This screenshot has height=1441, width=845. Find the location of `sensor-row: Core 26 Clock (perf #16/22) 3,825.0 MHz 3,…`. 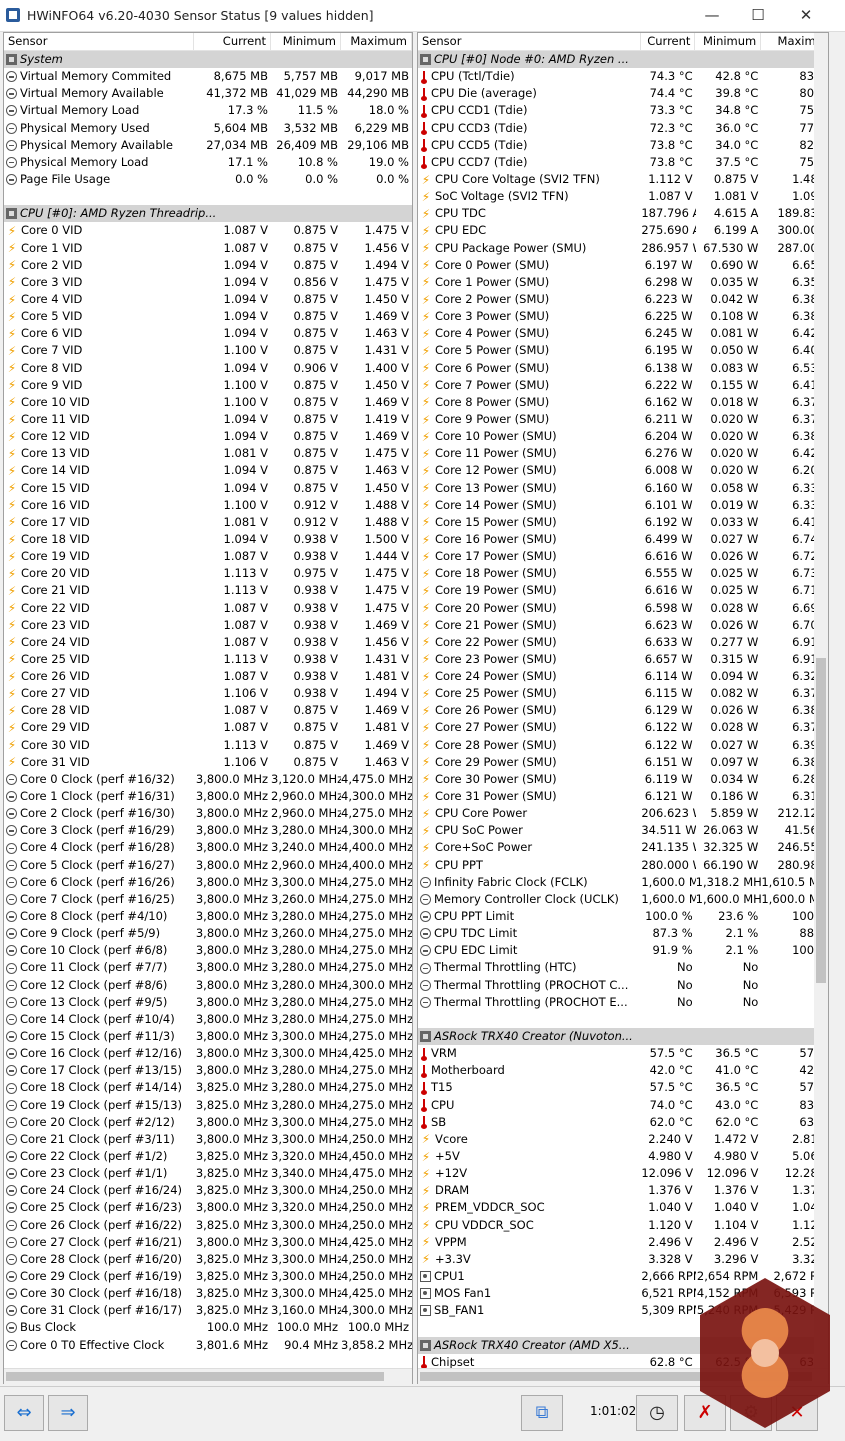

sensor-row: Core 26 Clock (perf #16/22) 3,825.0 MHz 3,… is located at coordinates (208, 1225).